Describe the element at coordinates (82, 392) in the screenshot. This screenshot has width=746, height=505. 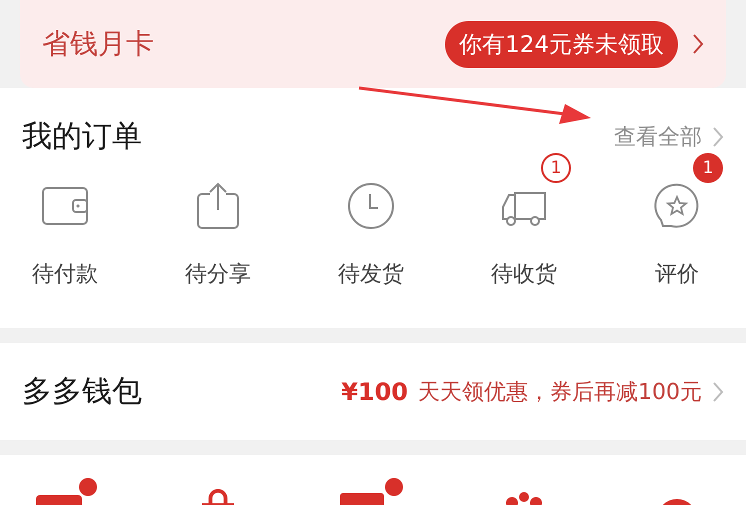
I see `section-title: 多多钱包` at that location.